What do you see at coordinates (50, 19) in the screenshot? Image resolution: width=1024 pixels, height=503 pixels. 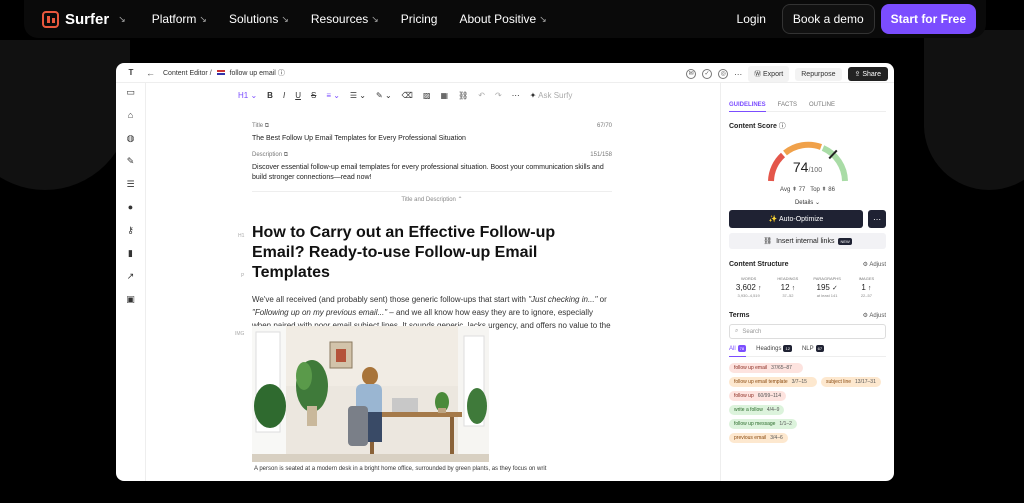 I see `surfer-logo-icon` at bounding box center [50, 19].